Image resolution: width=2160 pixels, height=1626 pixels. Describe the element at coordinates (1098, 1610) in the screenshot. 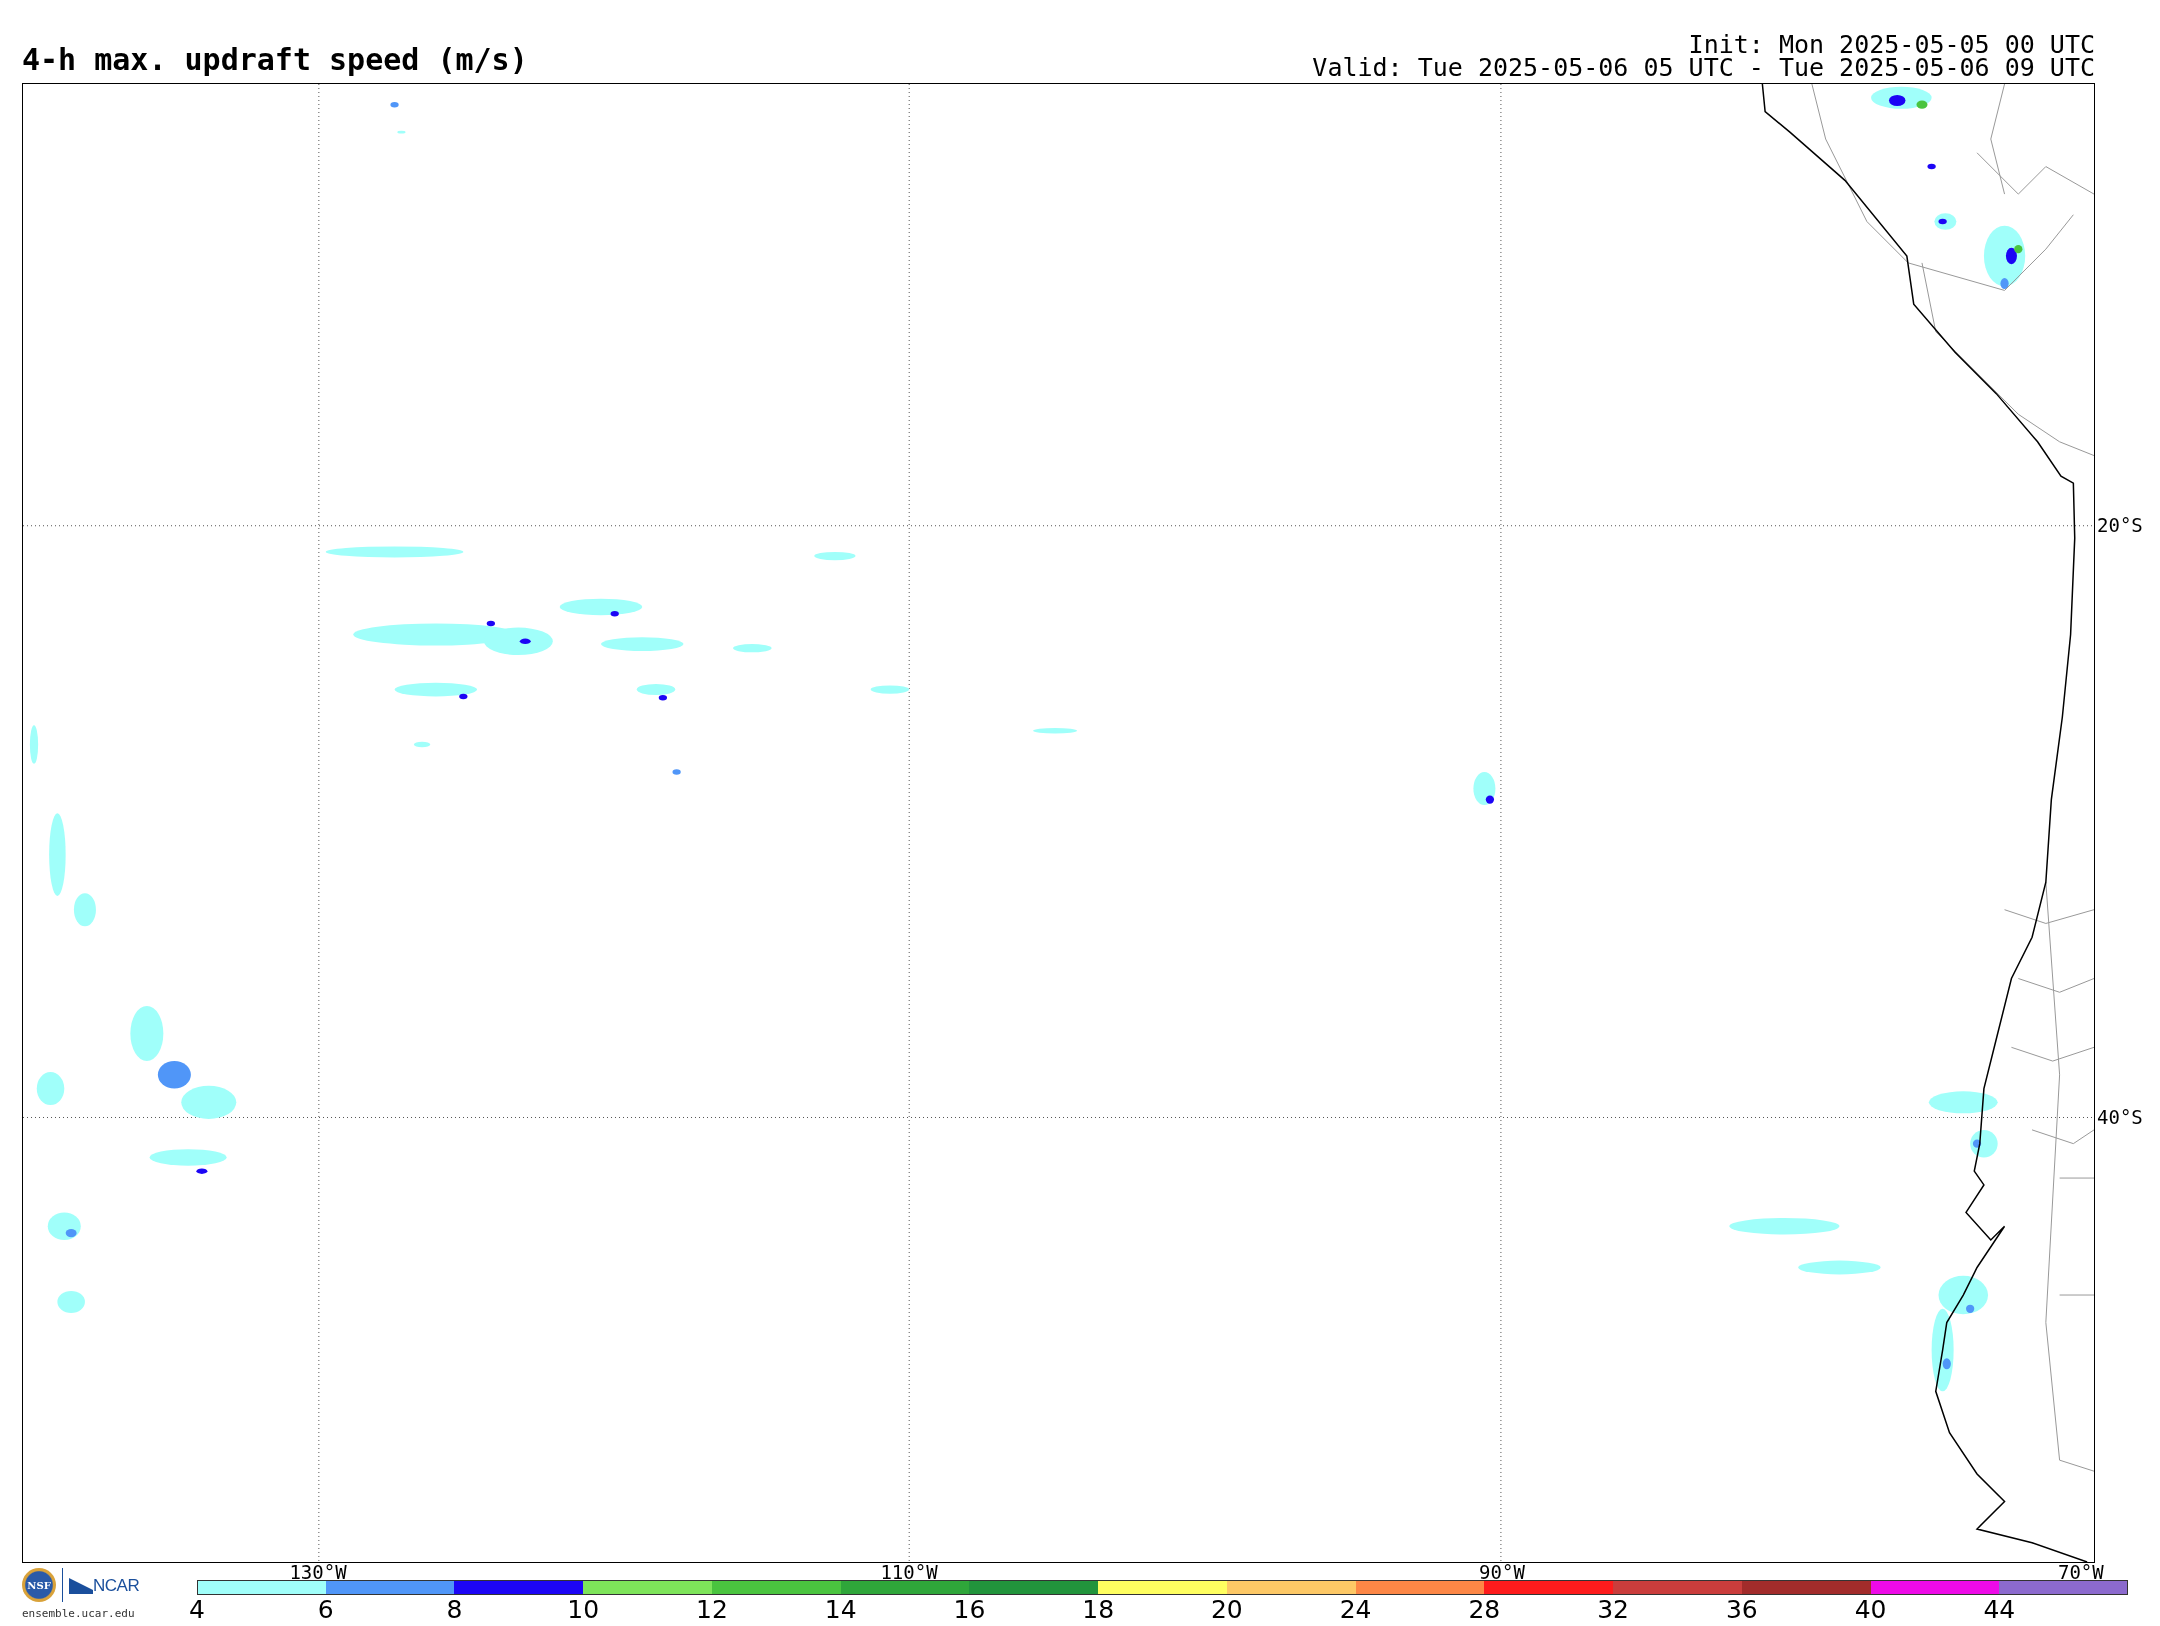

I see `colorbar-tick-label: 18` at that location.